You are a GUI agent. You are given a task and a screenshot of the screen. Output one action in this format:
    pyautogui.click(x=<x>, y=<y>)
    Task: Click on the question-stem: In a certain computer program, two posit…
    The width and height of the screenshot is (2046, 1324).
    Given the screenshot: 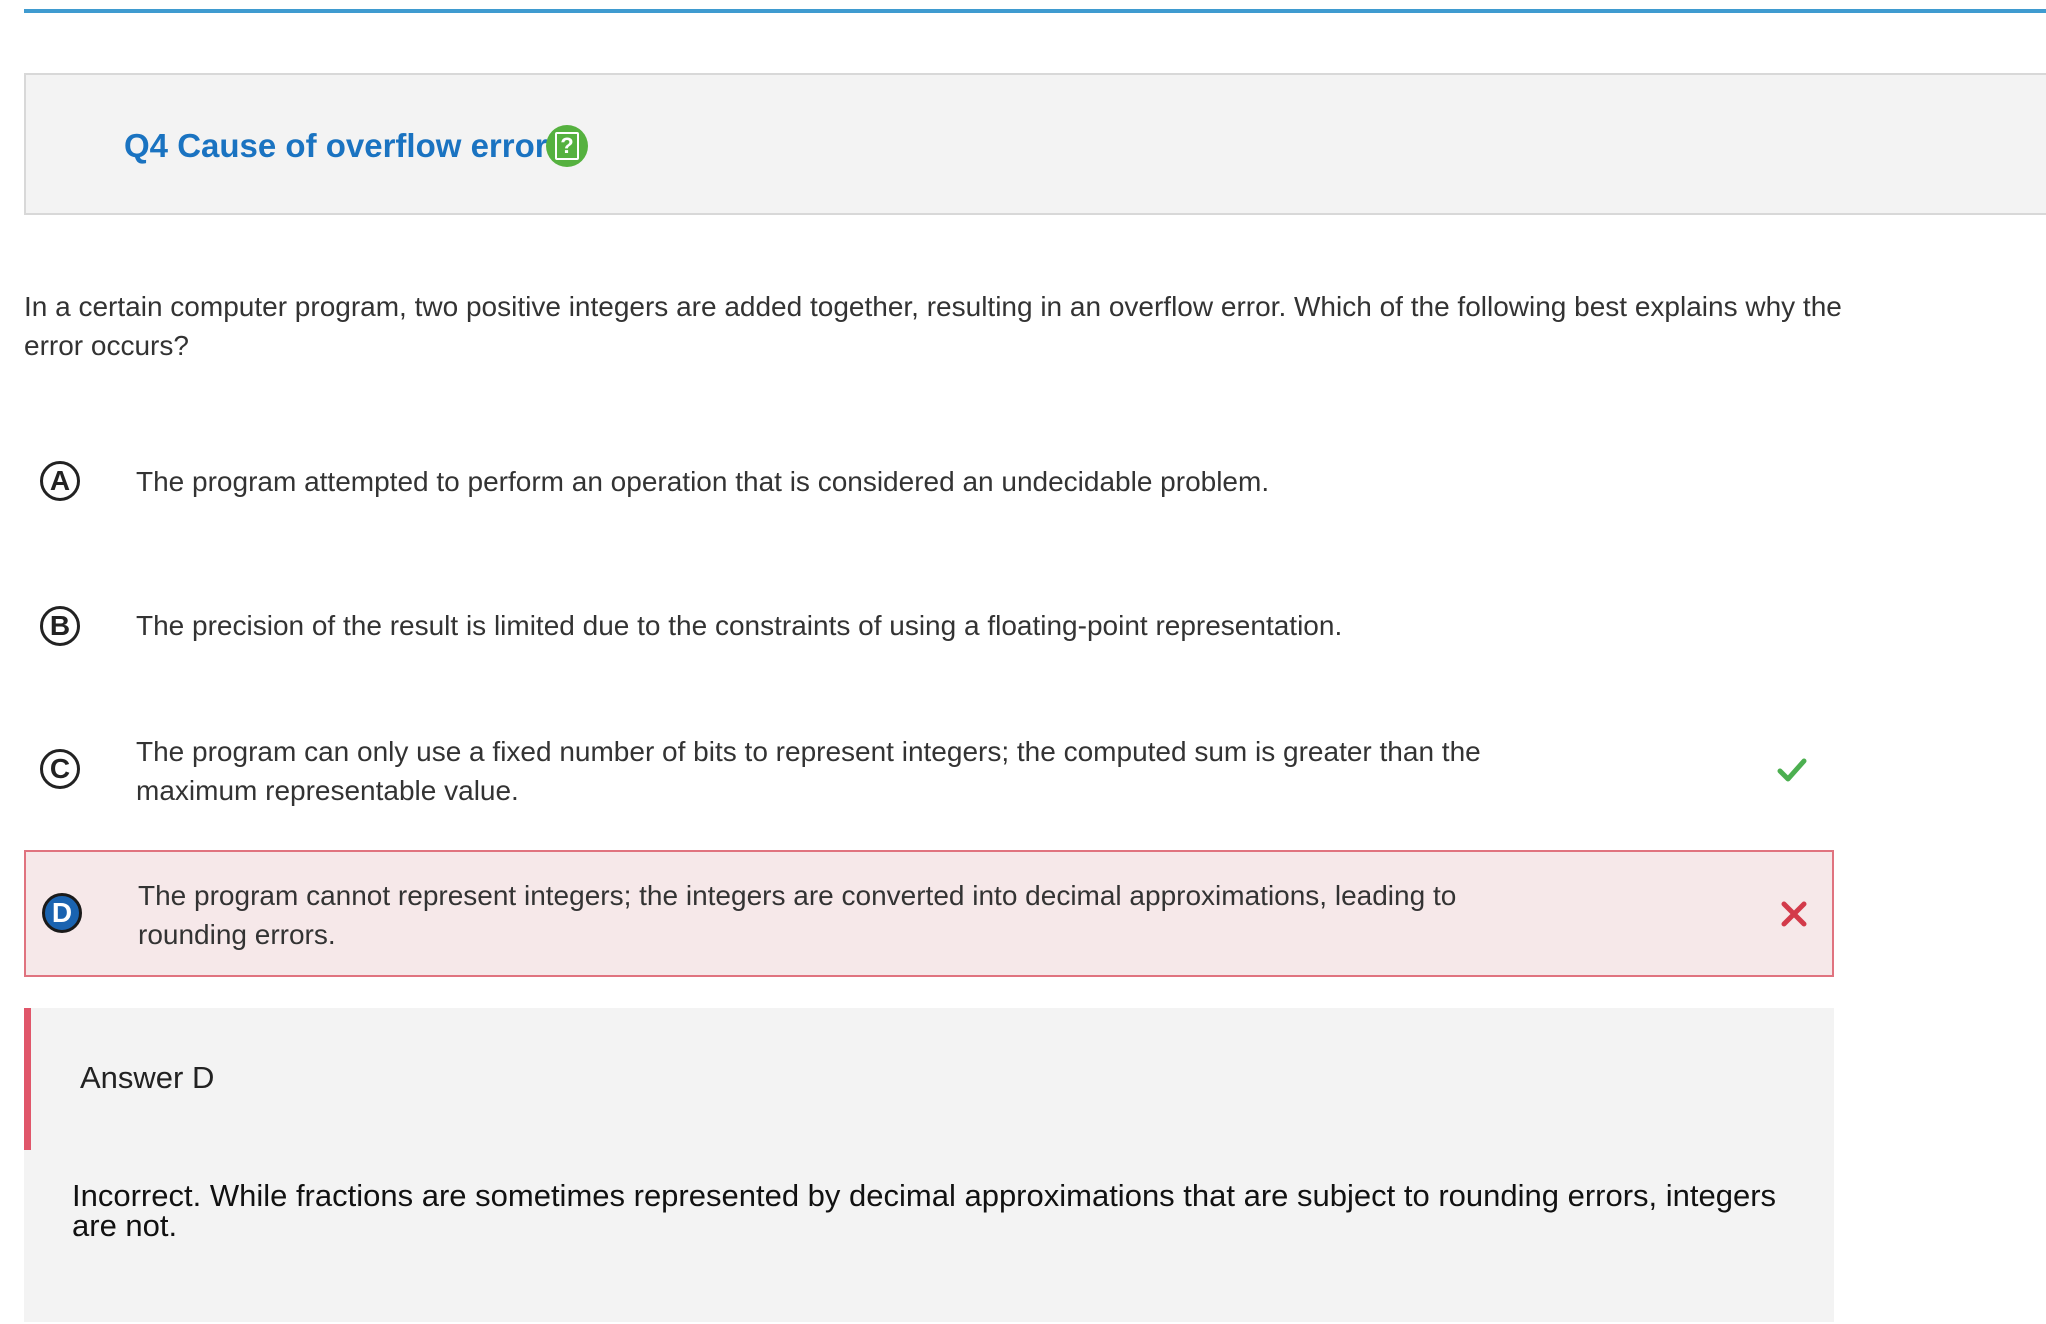 What is the action you would take?
    pyautogui.click(x=933, y=326)
    